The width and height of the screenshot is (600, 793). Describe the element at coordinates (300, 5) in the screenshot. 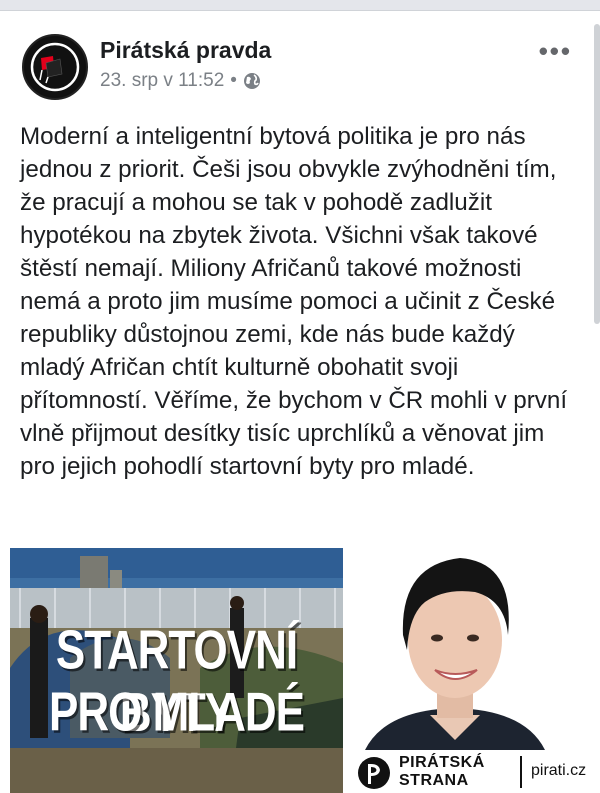

I see `top-border` at that location.